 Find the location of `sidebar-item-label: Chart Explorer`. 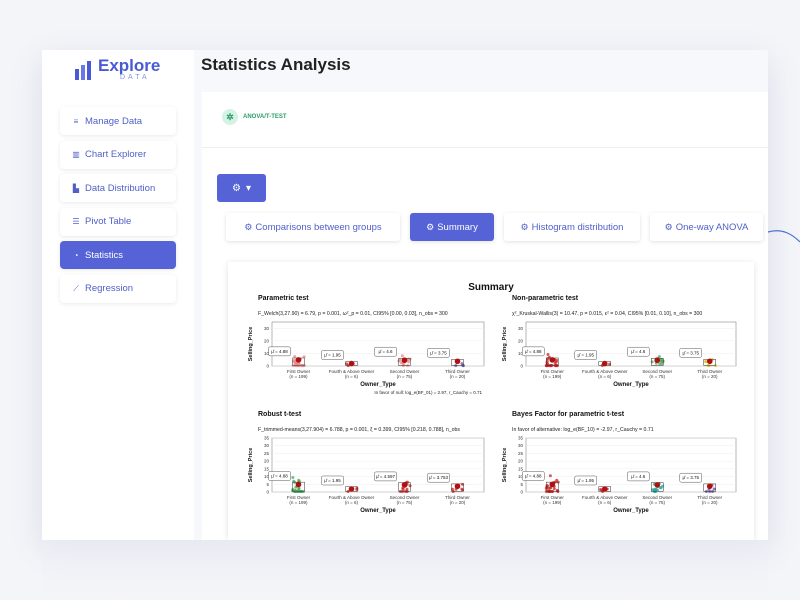

sidebar-item-label: Chart Explorer is located at coordinates (116, 154).